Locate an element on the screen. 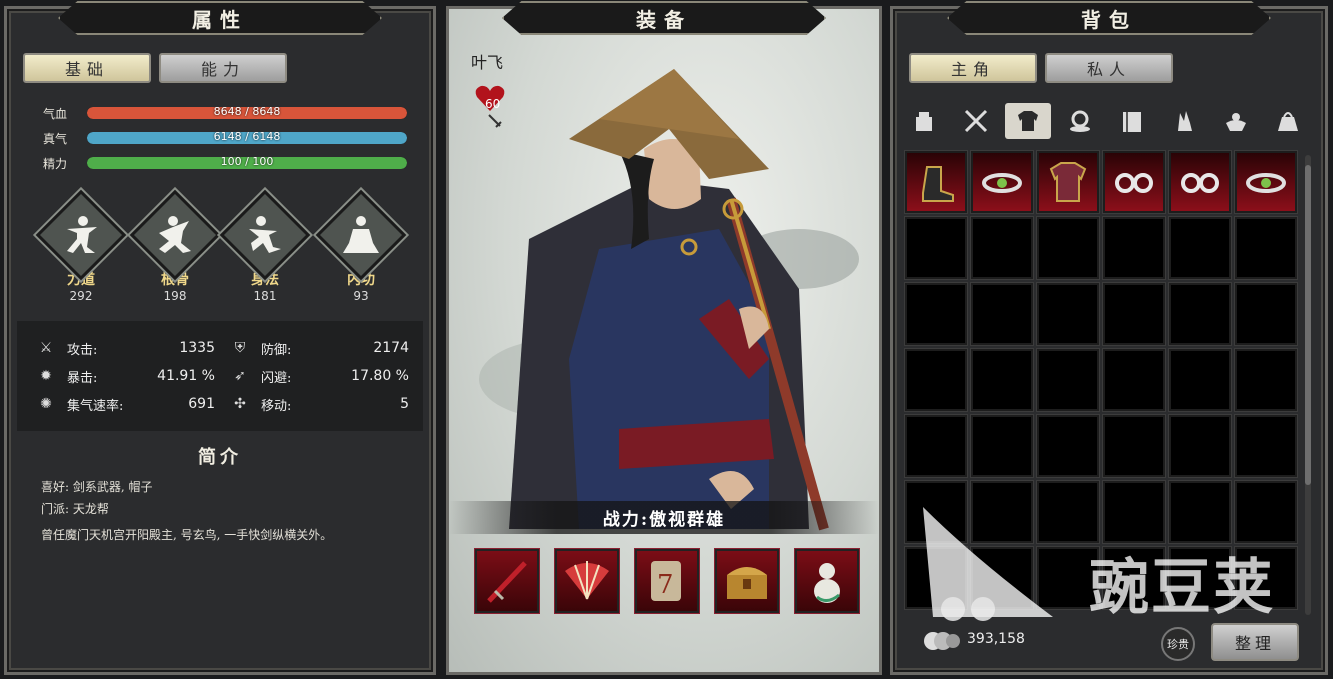 The width and height of the screenshot is (1333, 679). category-accessories is located at coordinates (1080, 121).